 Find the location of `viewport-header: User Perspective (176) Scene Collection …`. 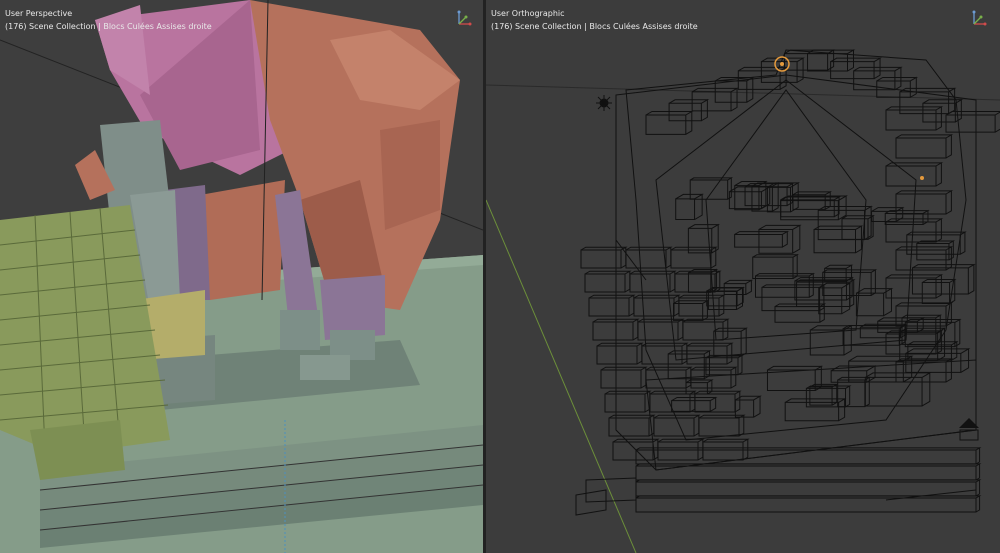

viewport-header: User Perspective (176) Scene Collection … is located at coordinates (108, 20).